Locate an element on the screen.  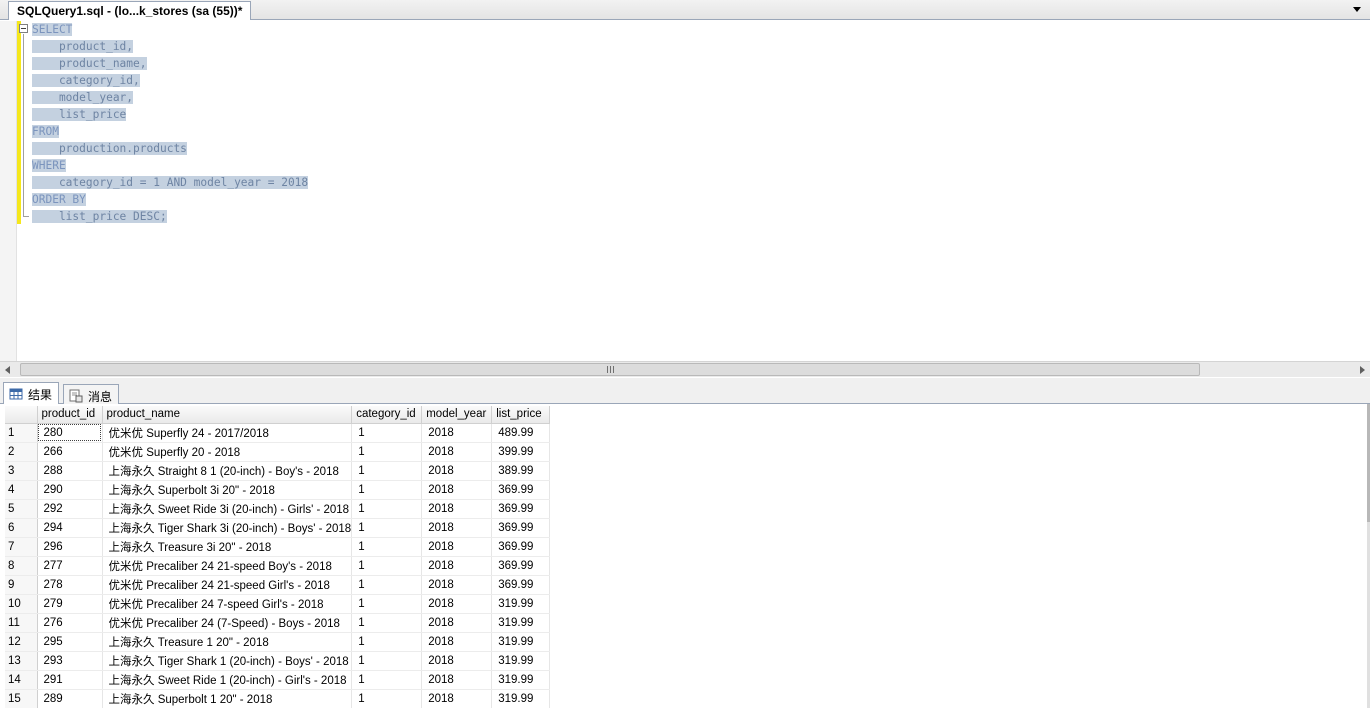
table-cell: 290 is located at coordinates (70, 490).